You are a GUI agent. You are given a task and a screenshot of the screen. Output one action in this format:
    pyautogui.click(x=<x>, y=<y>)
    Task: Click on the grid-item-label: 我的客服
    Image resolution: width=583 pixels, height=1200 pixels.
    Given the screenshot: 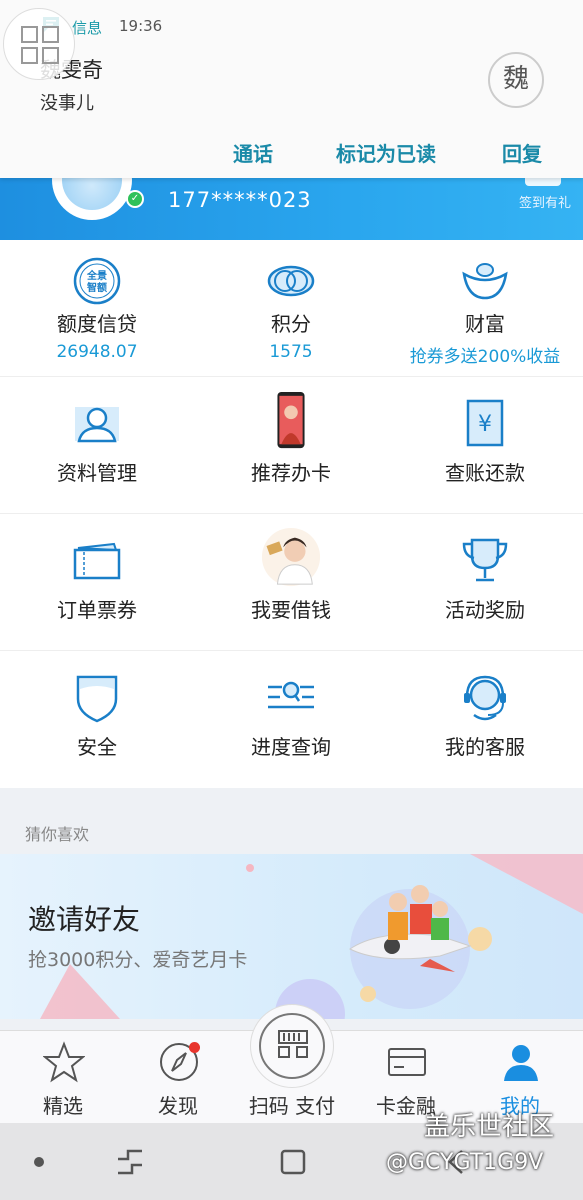 What is the action you would take?
    pyautogui.click(x=485, y=747)
    